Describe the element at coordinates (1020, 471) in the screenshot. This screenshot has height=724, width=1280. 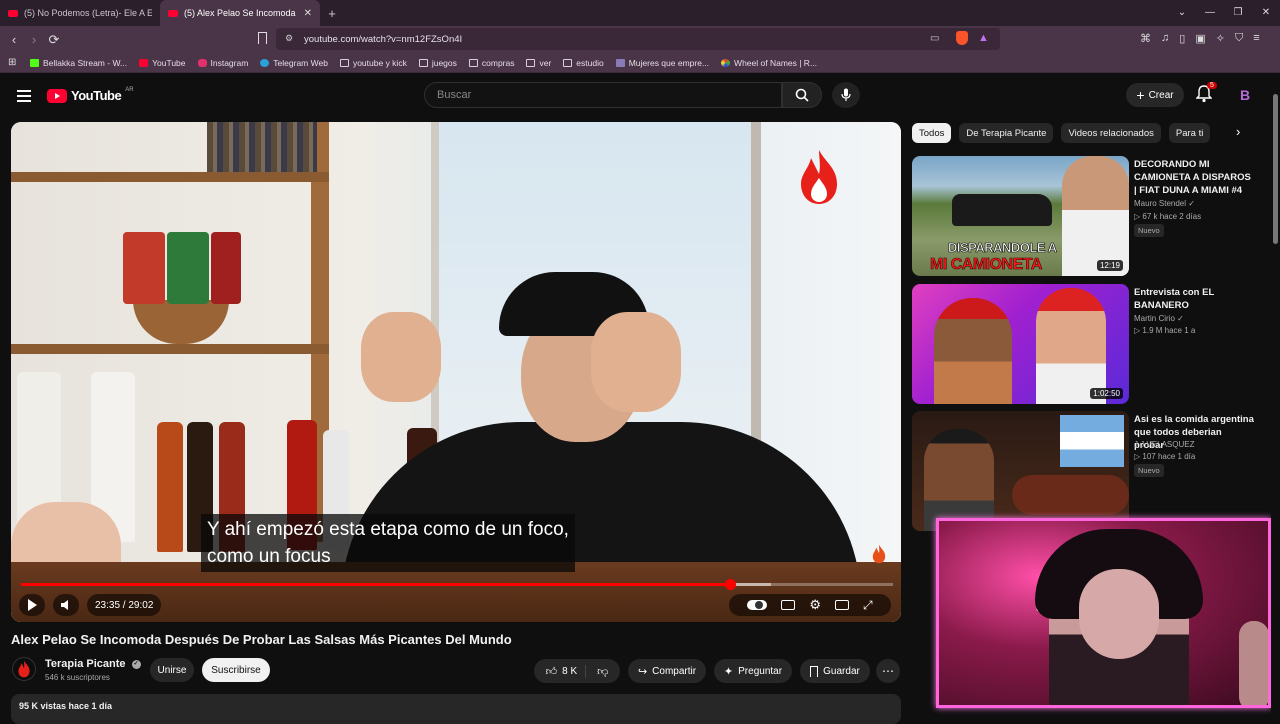
I see `video-thumbnail` at that location.